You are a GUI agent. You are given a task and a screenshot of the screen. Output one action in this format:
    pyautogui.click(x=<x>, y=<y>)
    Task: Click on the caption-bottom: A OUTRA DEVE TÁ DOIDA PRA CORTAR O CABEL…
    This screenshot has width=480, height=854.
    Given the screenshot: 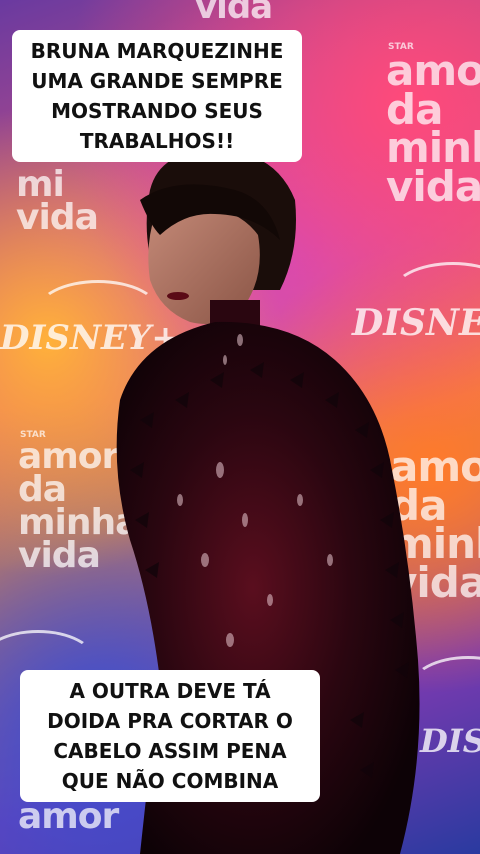 What is the action you would take?
    pyautogui.click(x=170, y=736)
    